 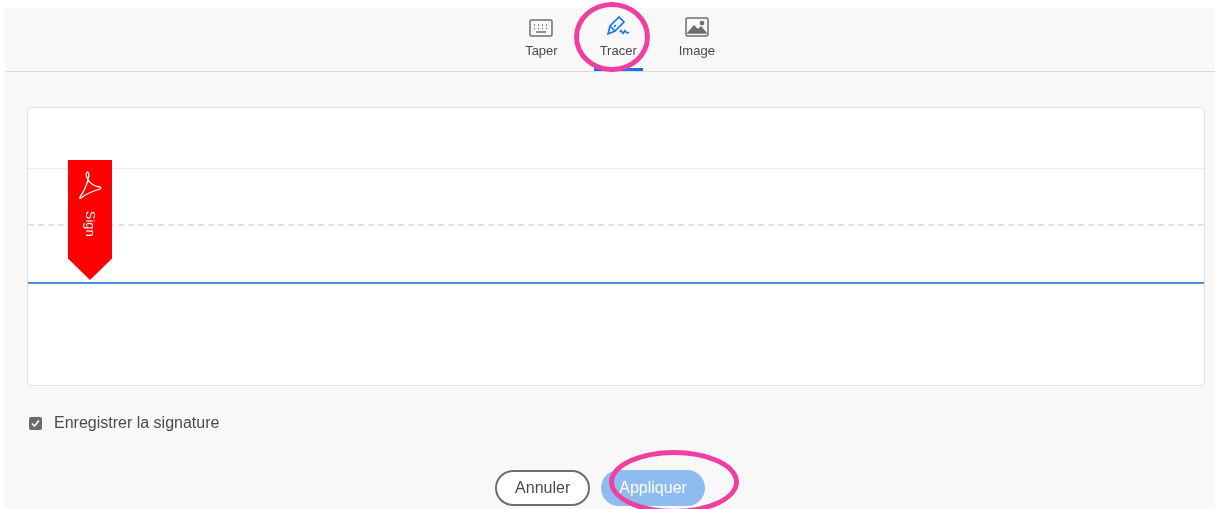 I want to click on tab: Taper, so click(x=541, y=39).